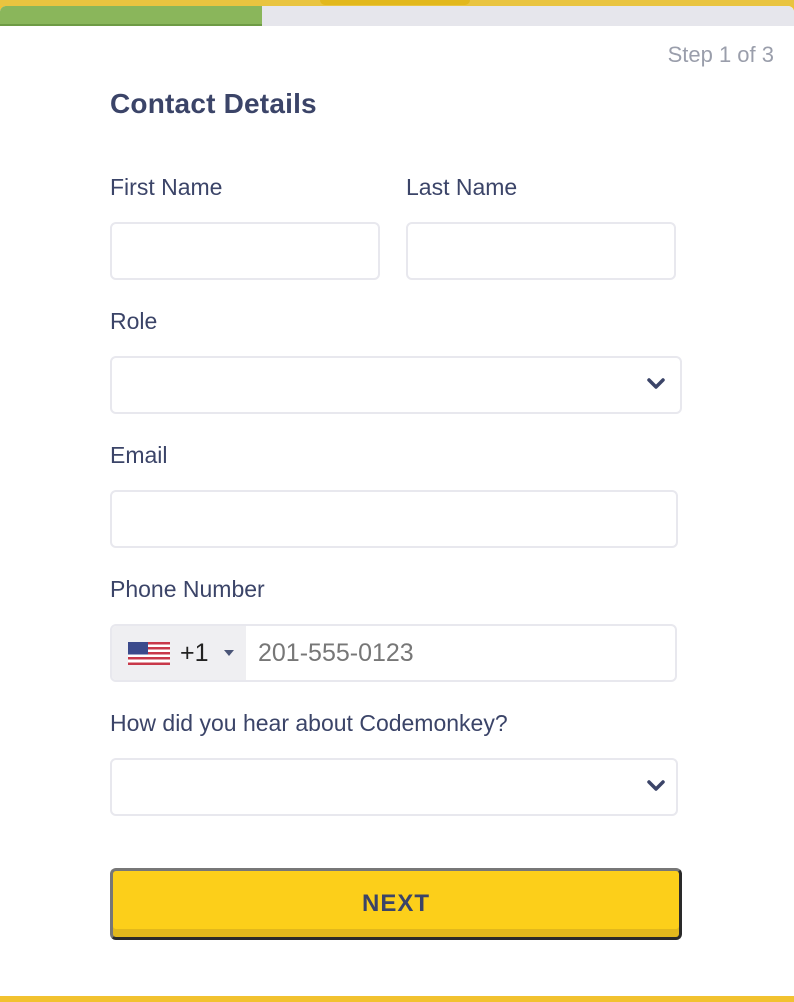  Describe the element at coordinates (460, 653) in the screenshot. I see `phone-input` at that location.